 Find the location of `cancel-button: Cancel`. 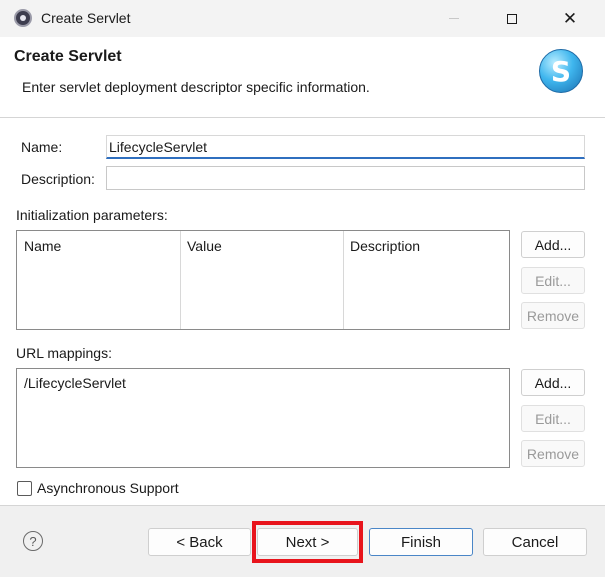

cancel-button: Cancel is located at coordinates (535, 542).